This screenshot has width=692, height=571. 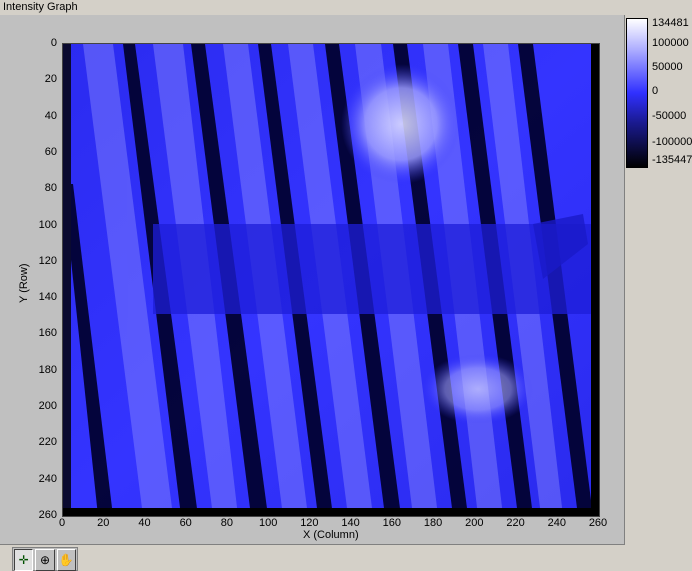 What do you see at coordinates (103, 523) in the screenshot?
I see `x-tick-label: 20` at bounding box center [103, 523].